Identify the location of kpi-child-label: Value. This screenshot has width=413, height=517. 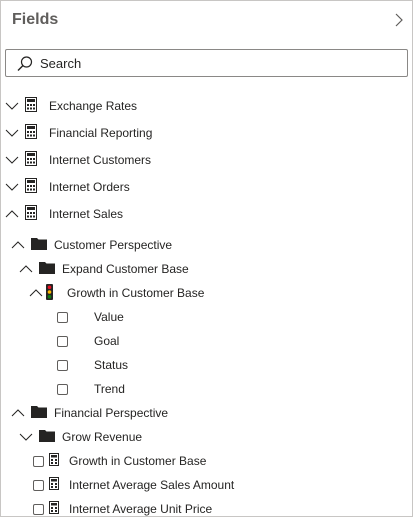
(109, 317).